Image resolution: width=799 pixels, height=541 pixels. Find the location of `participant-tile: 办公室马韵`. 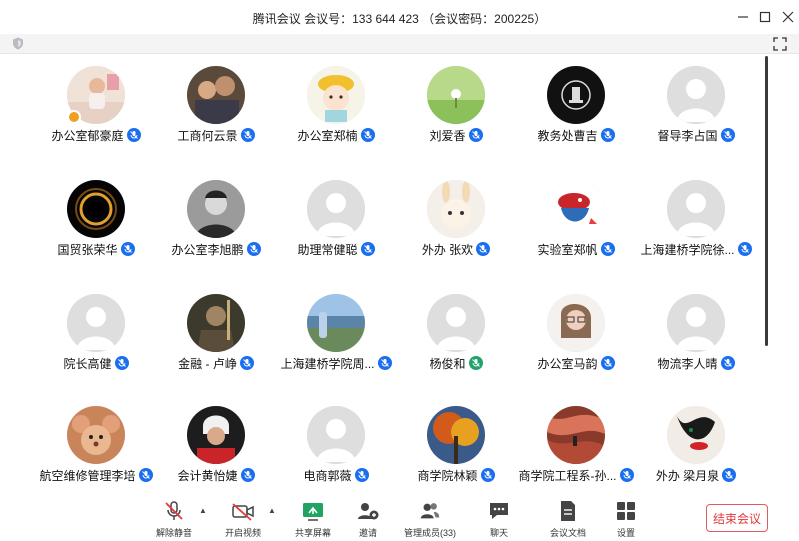

participant-tile: 办公室马韵 is located at coordinates (576, 340).